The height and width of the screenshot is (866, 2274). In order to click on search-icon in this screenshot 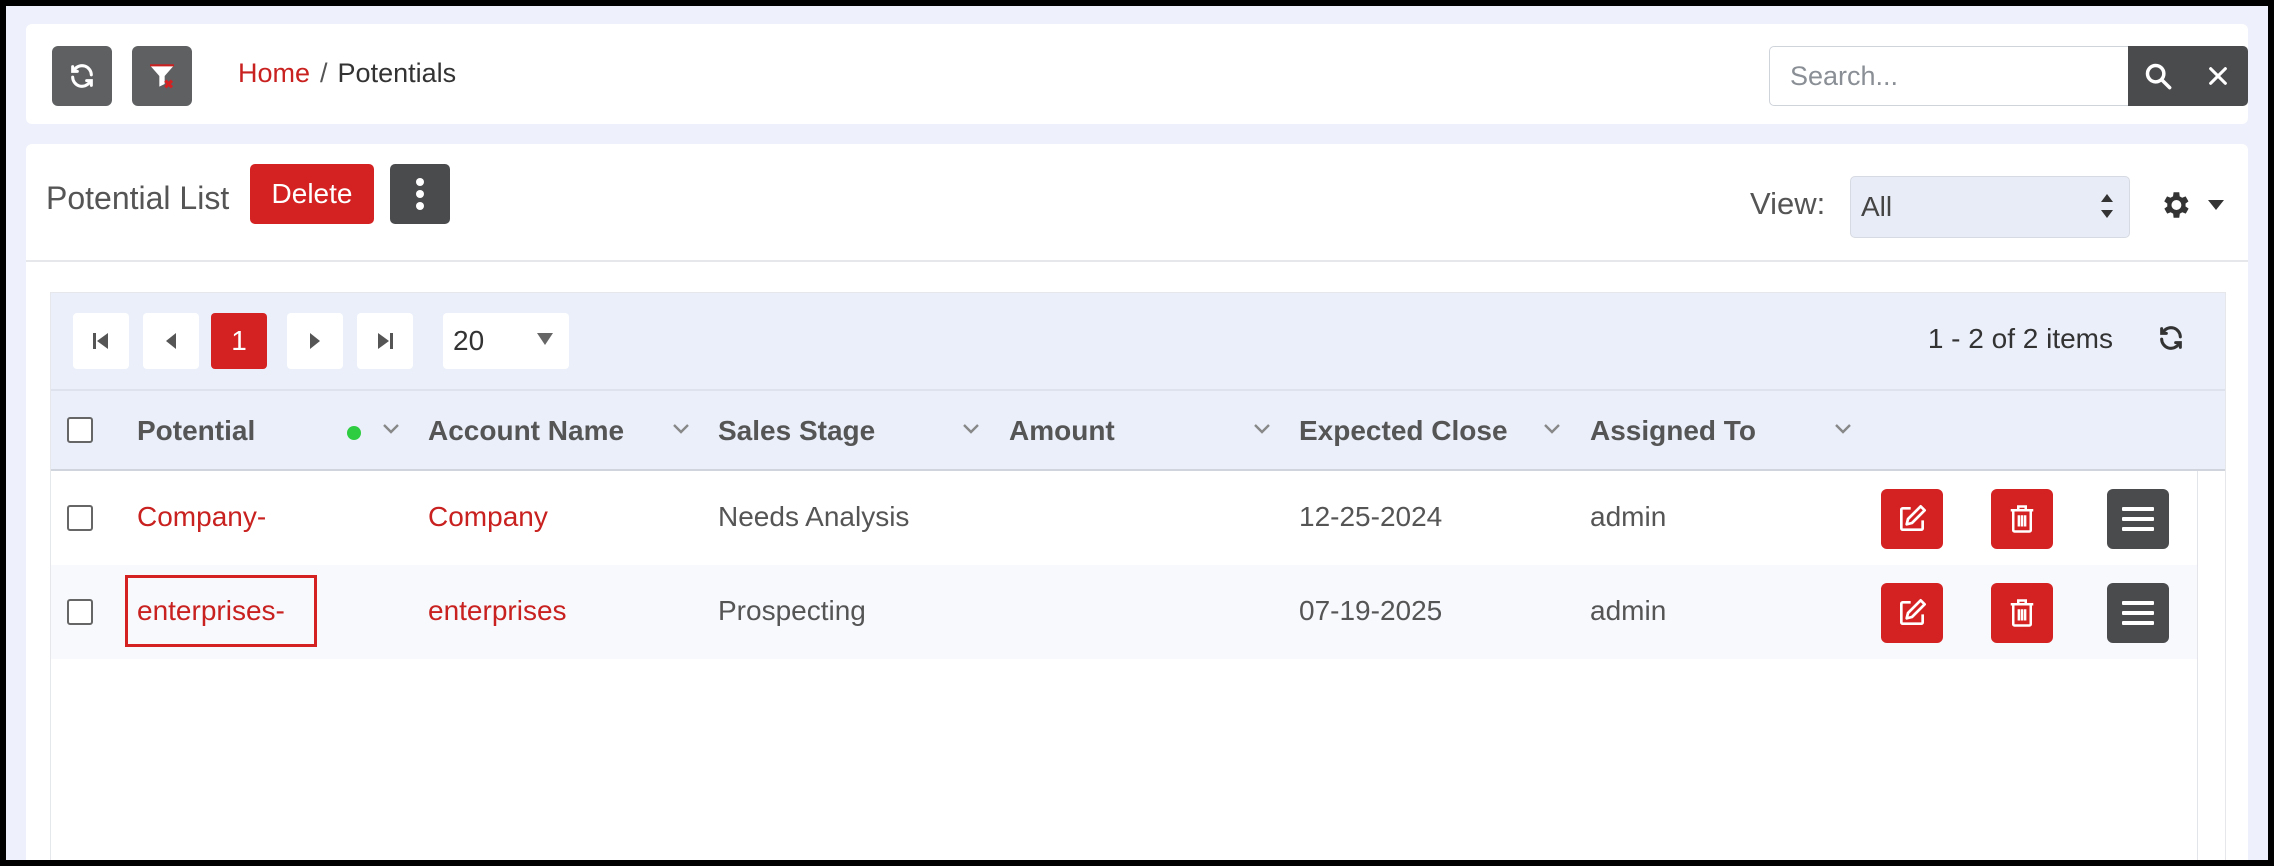, I will do `click(2158, 76)`.